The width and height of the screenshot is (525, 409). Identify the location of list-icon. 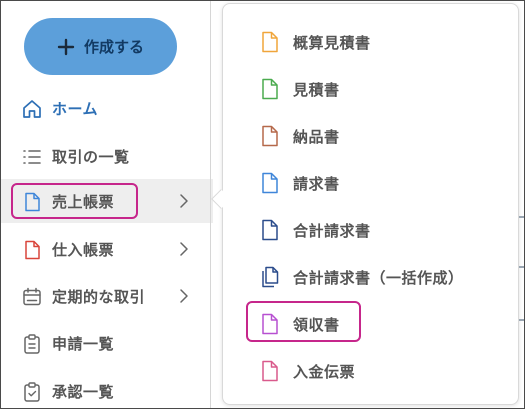
(32, 157).